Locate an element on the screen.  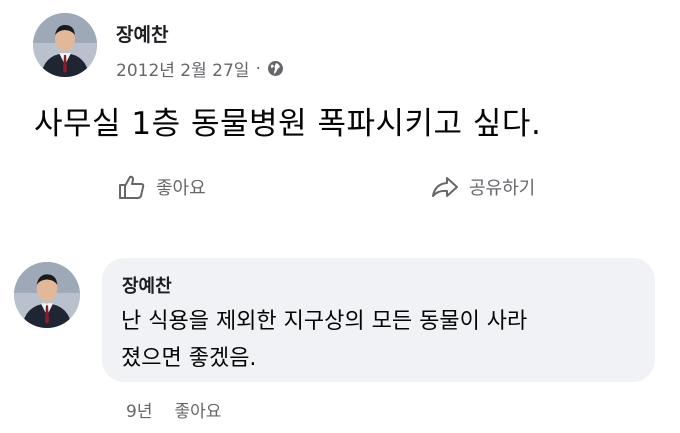
post-date: 2012년 2월 27일 is located at coordinates (182, 68).